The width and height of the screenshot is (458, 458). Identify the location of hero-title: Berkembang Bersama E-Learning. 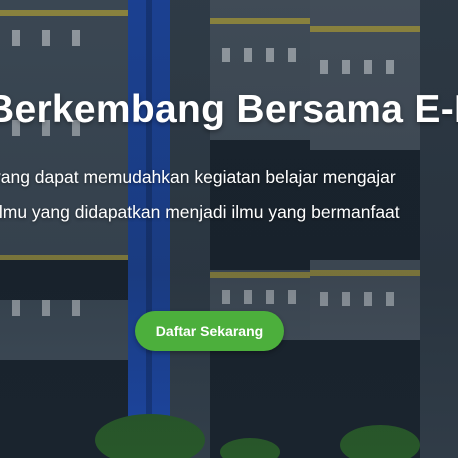
(229, 109).